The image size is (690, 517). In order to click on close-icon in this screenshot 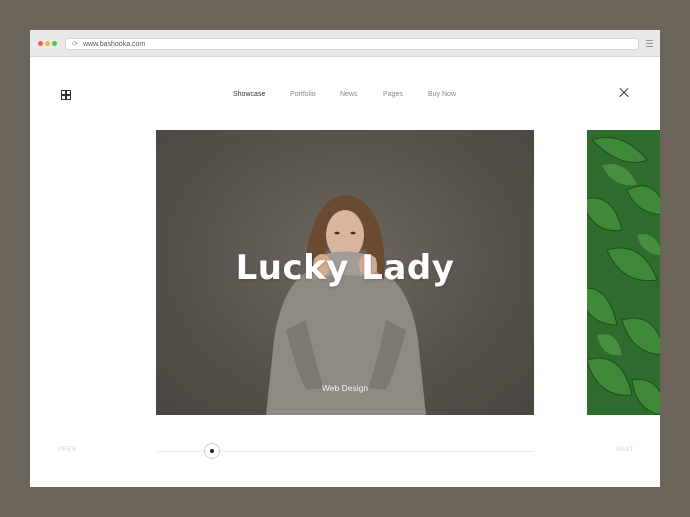, I will do `click(624, 93)`.